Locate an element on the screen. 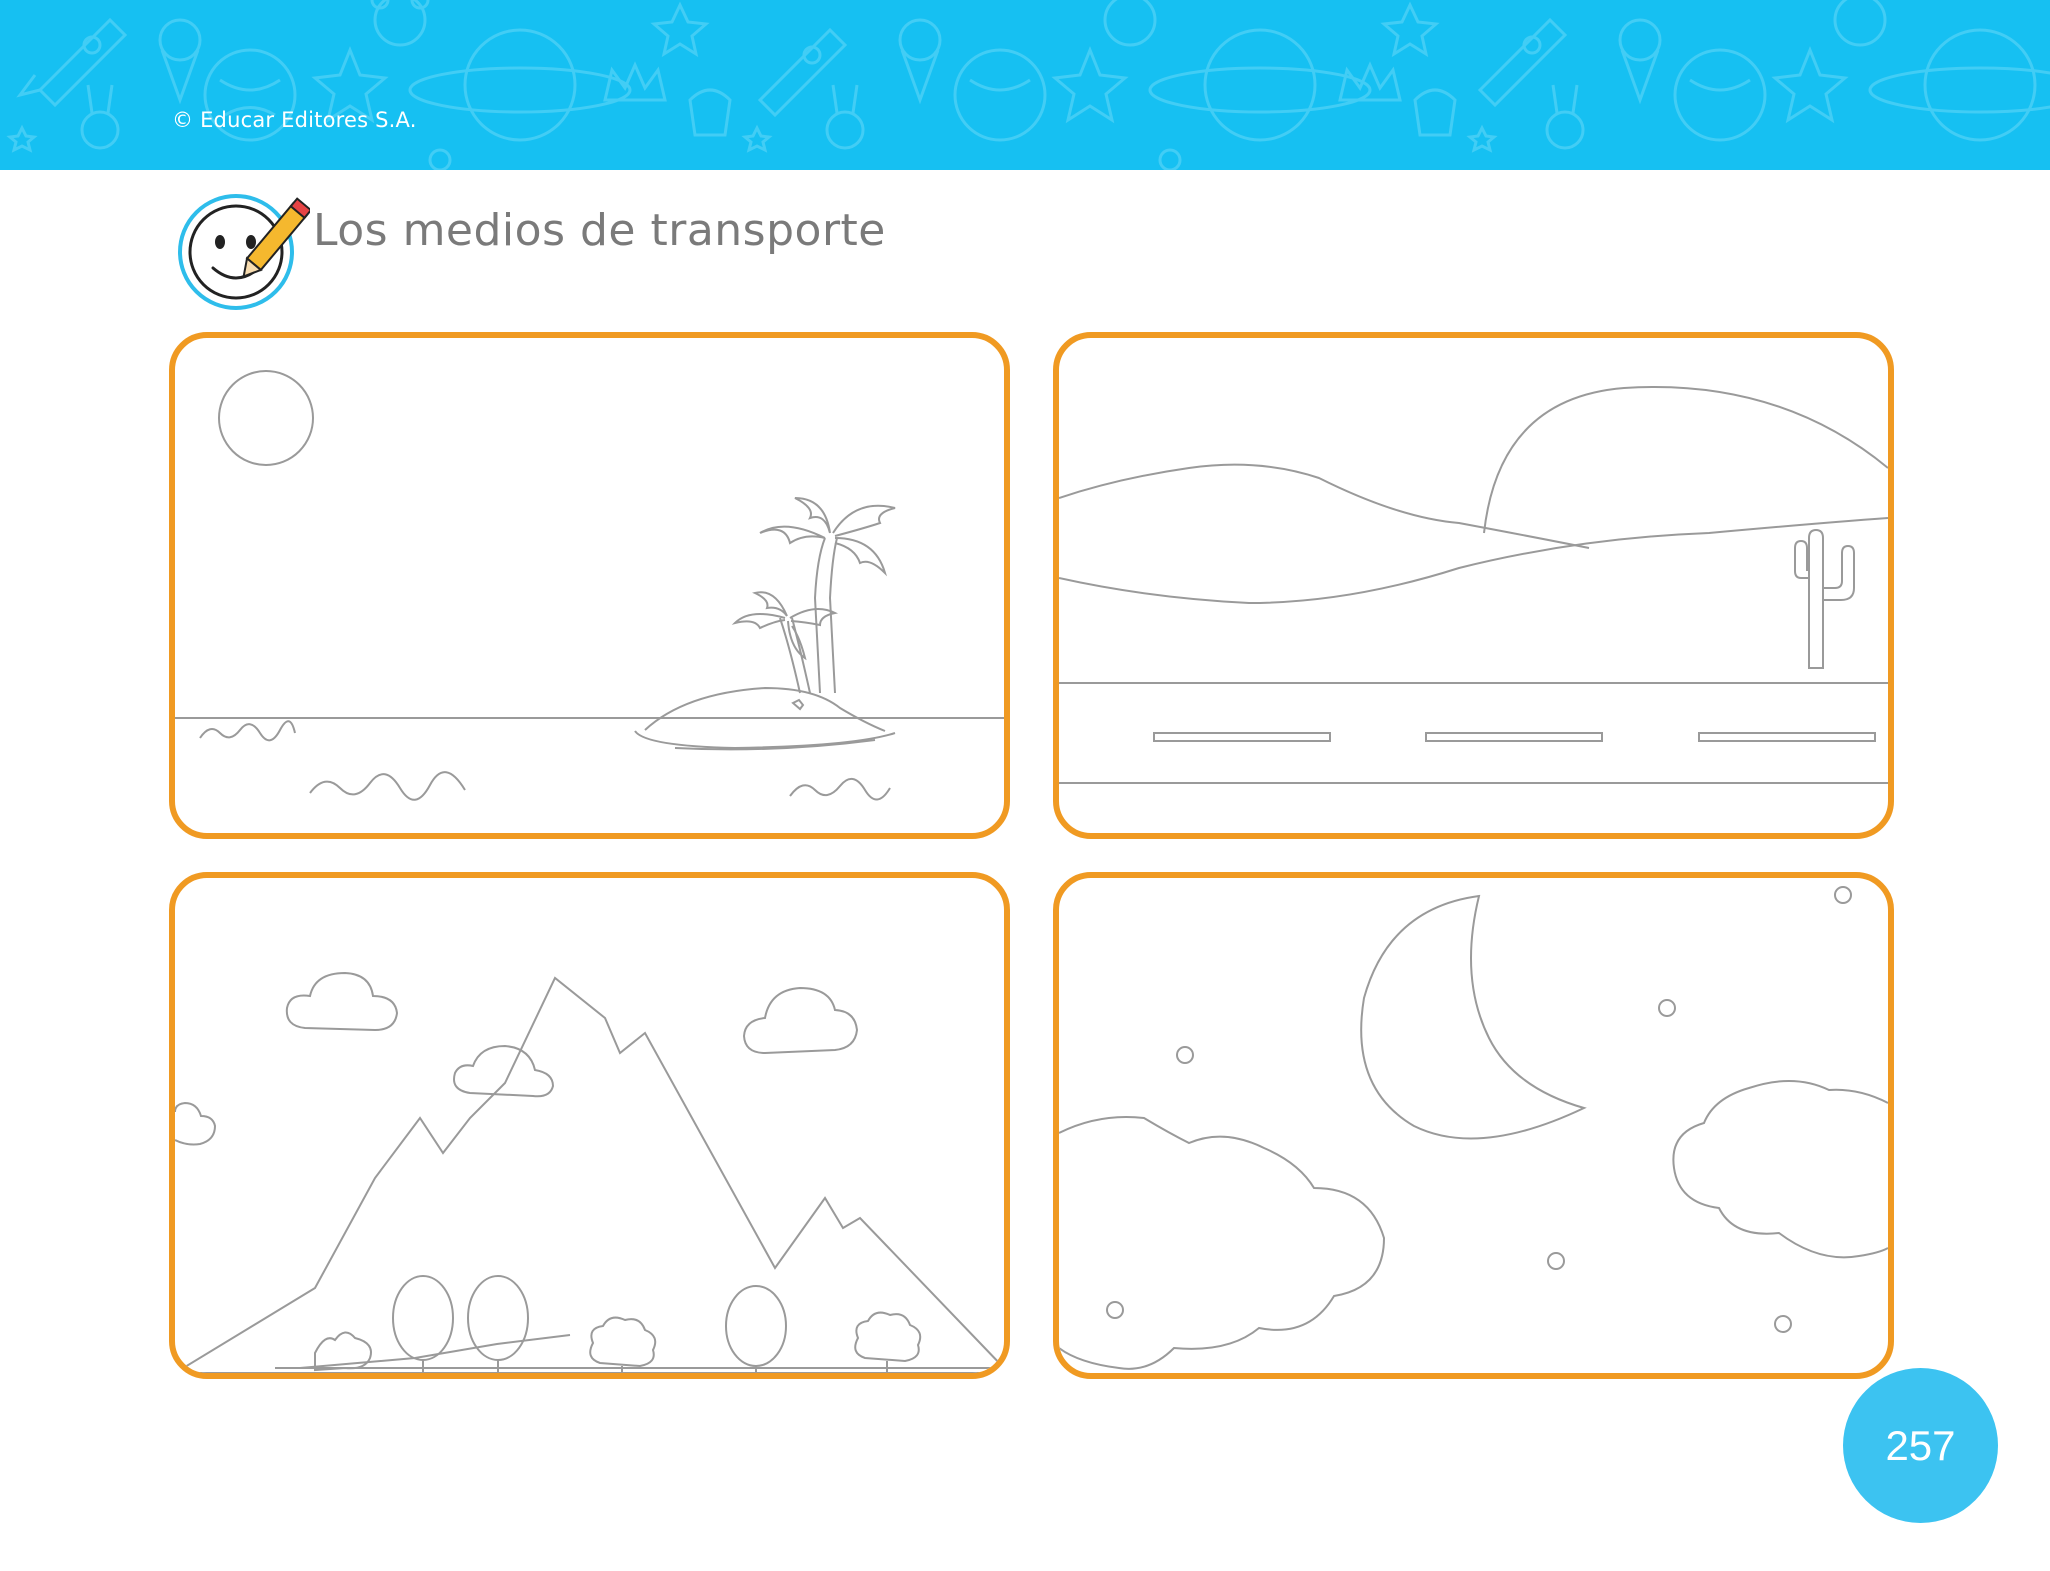 This screenshot has height=1571, width=2050. moon-night-scene is located at coordinates (1473, 1128).